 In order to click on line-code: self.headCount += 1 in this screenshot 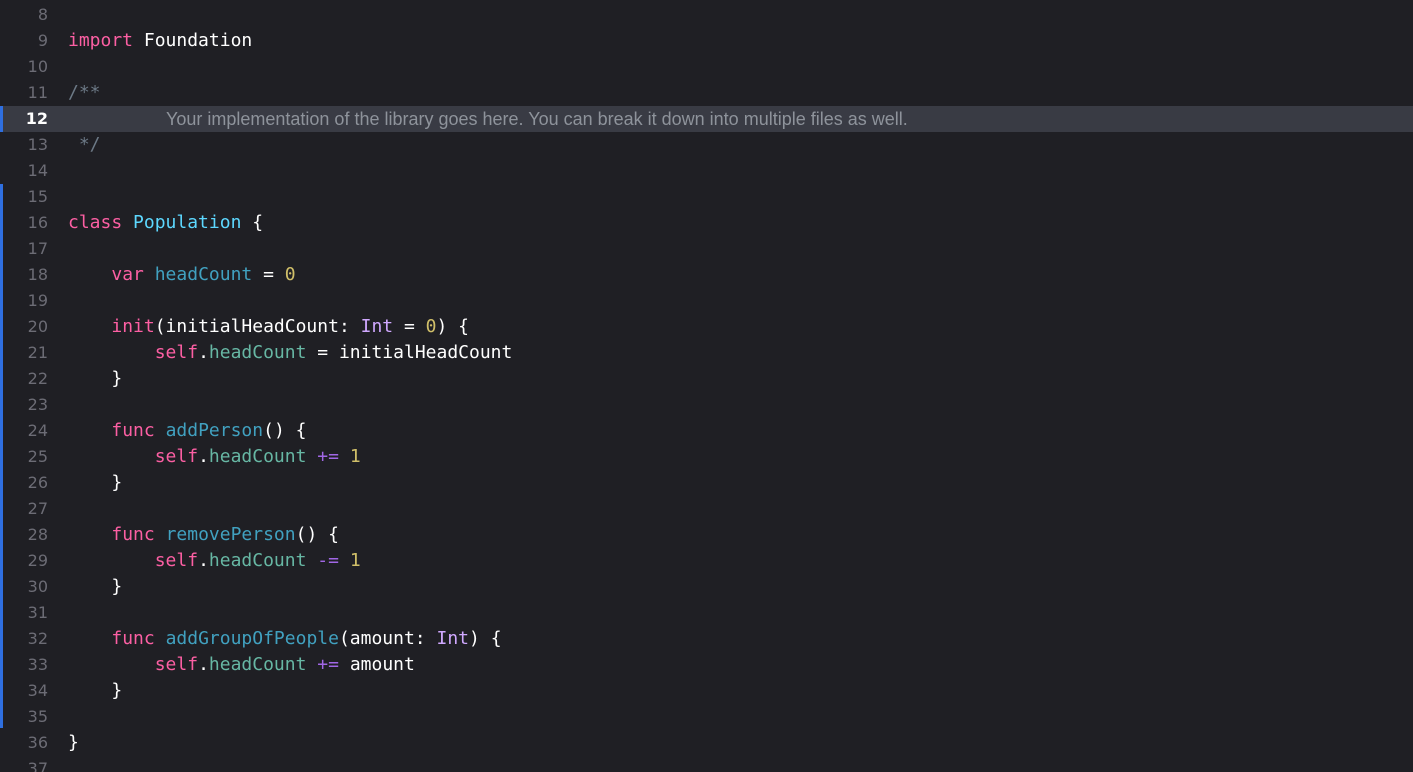, I will do `click(214, 457)`.